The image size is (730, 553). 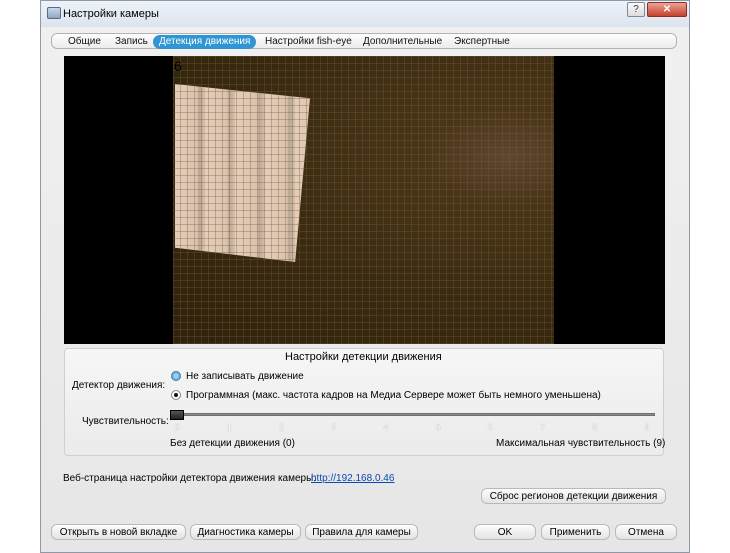 What do you see at coordinates (308, 42) in the screenshot?
I see `tab-fisheye-settings: Настройки fish-eye` at bounding box center [308, 42].